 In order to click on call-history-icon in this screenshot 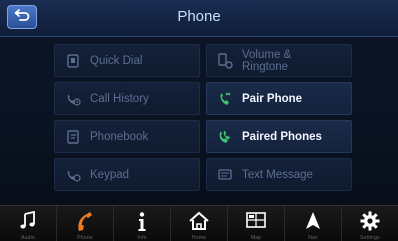, I will do `click(73, 99)`.